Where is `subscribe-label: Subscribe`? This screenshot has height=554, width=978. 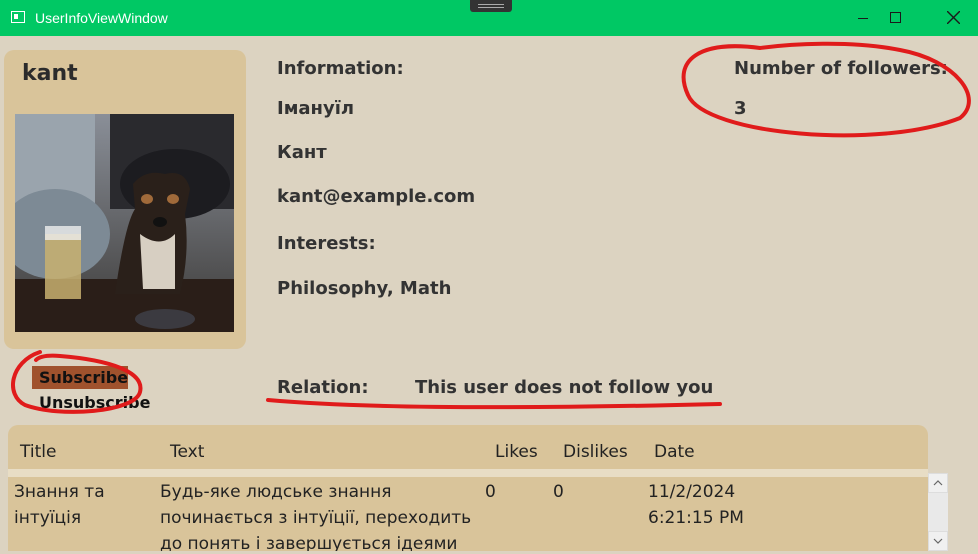 subscribe-label: Subscribe is located at coordinates (84, 377).